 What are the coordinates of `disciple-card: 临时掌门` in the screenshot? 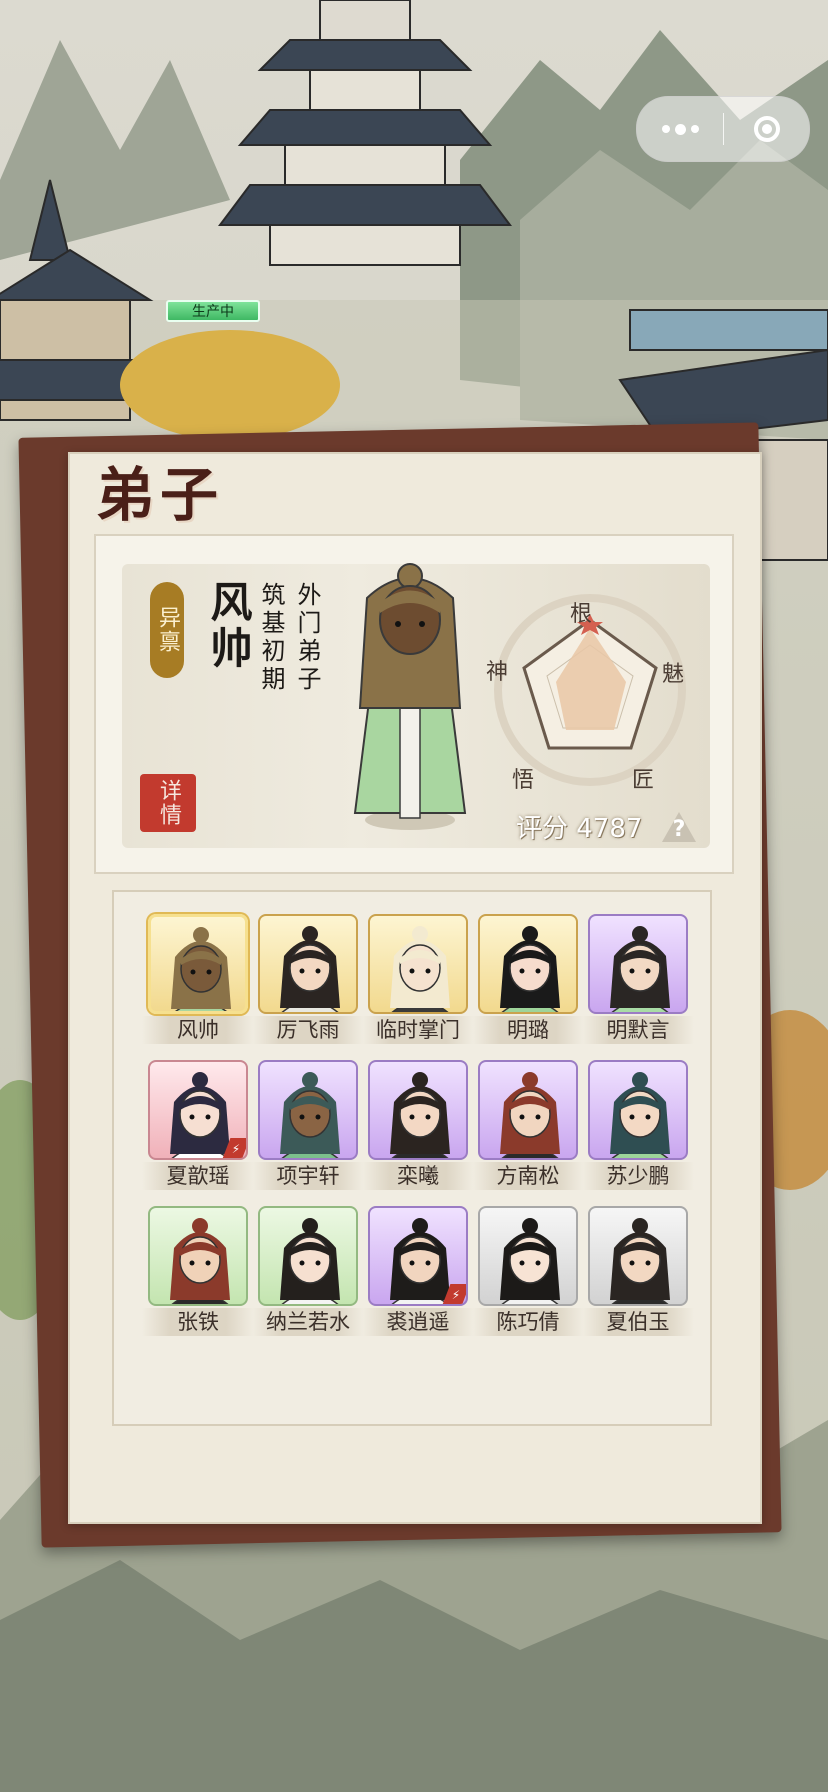 It's located at (418, 979).